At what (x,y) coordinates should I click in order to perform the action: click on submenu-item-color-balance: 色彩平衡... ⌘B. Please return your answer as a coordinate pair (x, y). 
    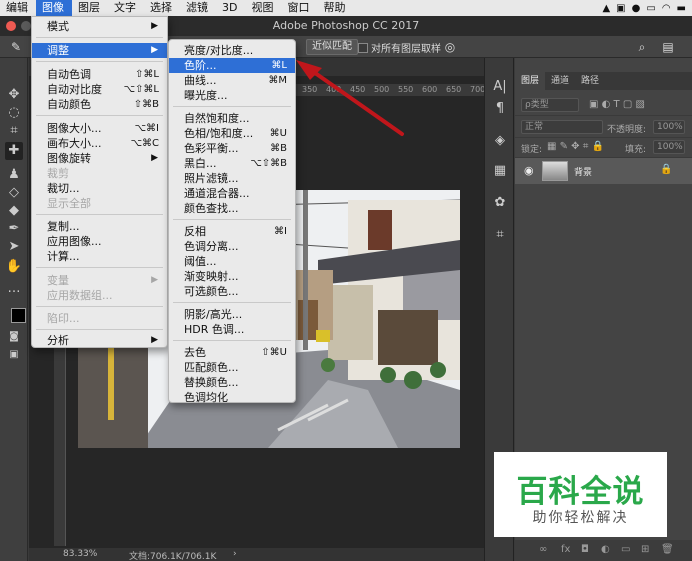
    Looking at the image, I should click on (232, 148).